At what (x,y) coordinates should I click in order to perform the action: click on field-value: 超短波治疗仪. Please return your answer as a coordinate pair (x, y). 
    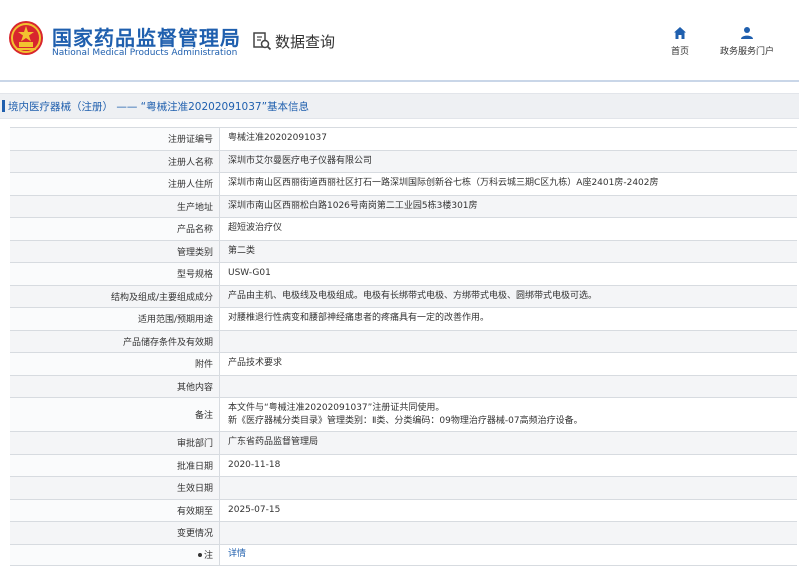
    Looking at the image, I should click on (508, 229).